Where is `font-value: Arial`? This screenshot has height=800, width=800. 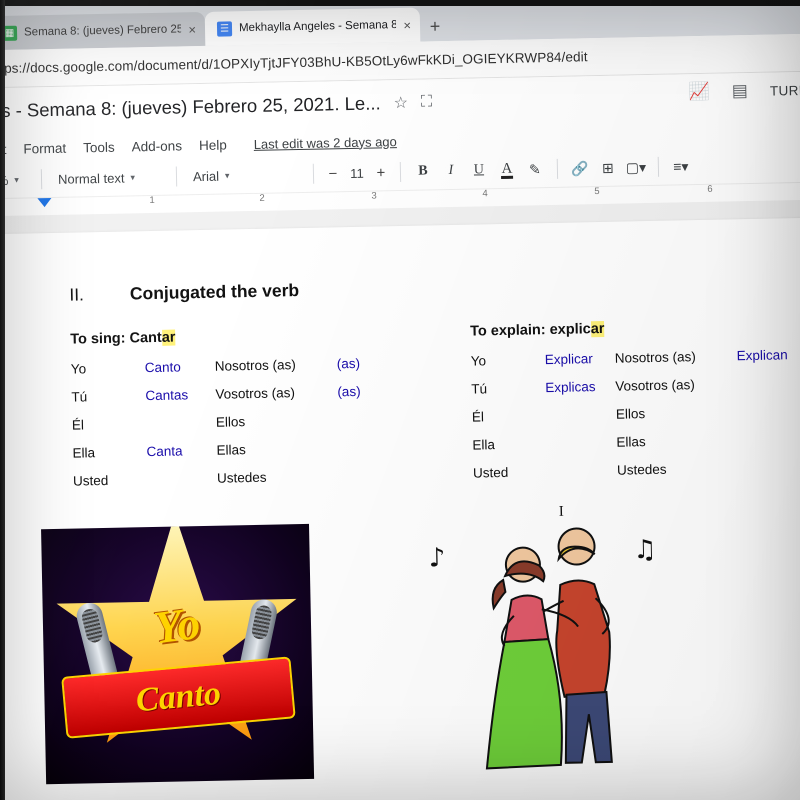
font-value: Arial is located at coordinates (206, 176).